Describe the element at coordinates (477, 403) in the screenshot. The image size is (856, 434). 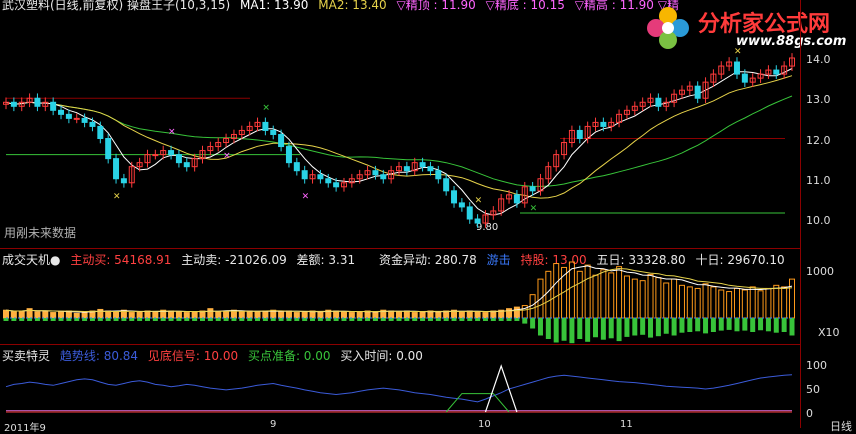
I see `buy-ready-pulse` at that location.